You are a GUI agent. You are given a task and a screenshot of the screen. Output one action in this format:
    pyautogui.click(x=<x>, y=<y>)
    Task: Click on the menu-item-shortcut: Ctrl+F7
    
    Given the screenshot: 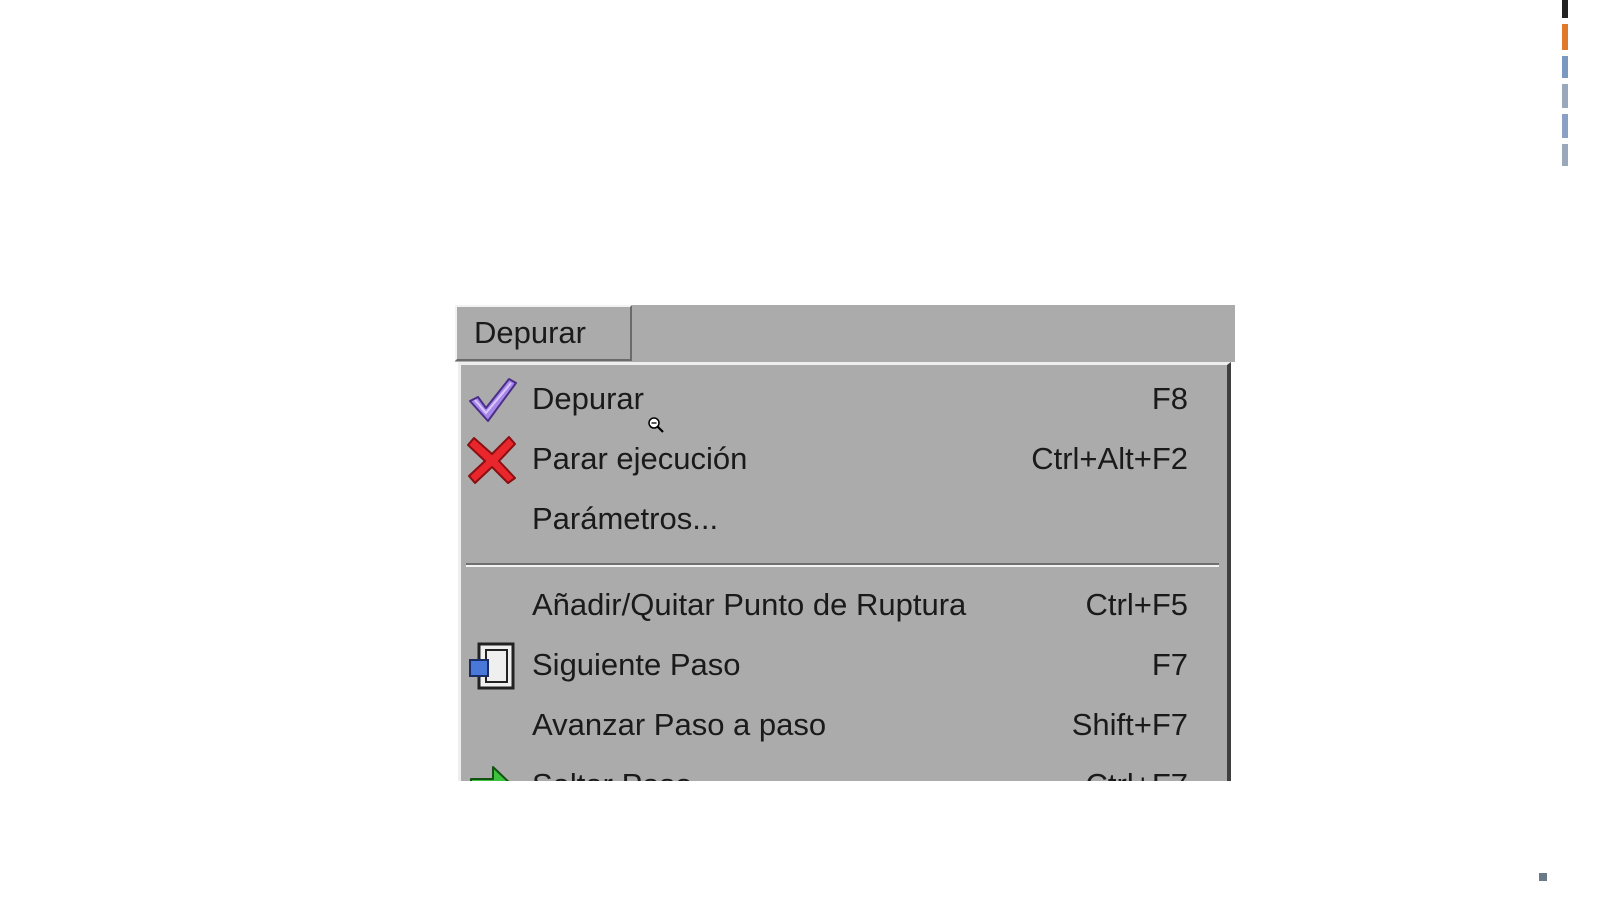 What is the action you would take?
    pyautogui.click(x=1137, y=774)
    